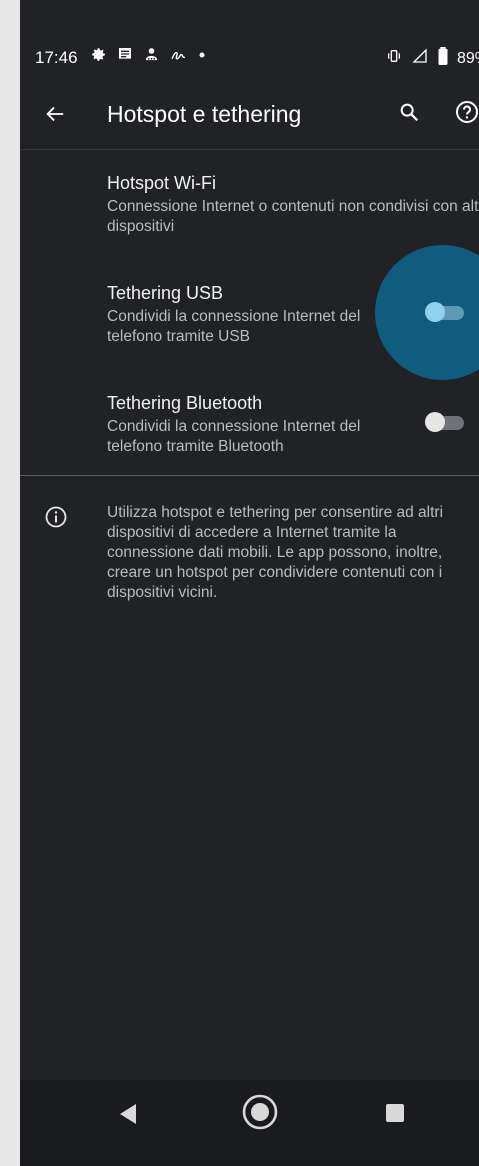 The image size is (479, 1166). I want to click on nav-home-button, so click(260, 1112).